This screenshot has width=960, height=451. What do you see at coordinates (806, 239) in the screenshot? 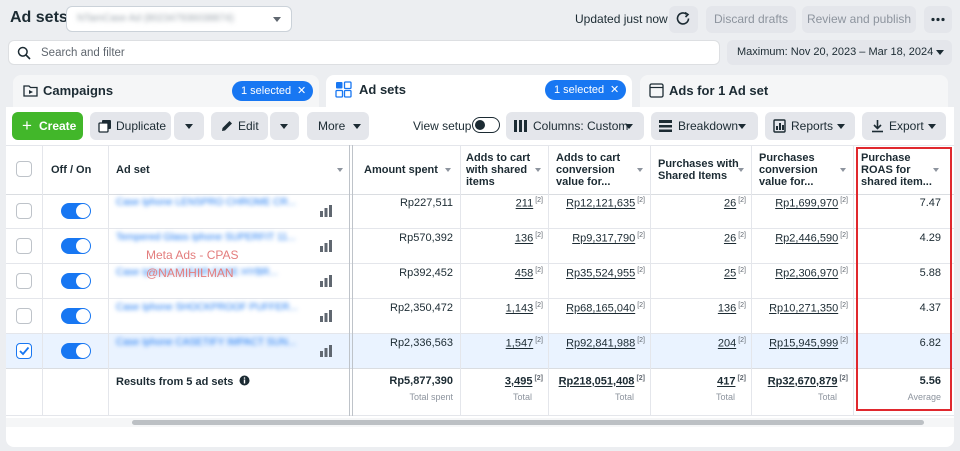
I see `cell-purchases-value-value: Rp2,446,590` at bounding box center [806, 239].